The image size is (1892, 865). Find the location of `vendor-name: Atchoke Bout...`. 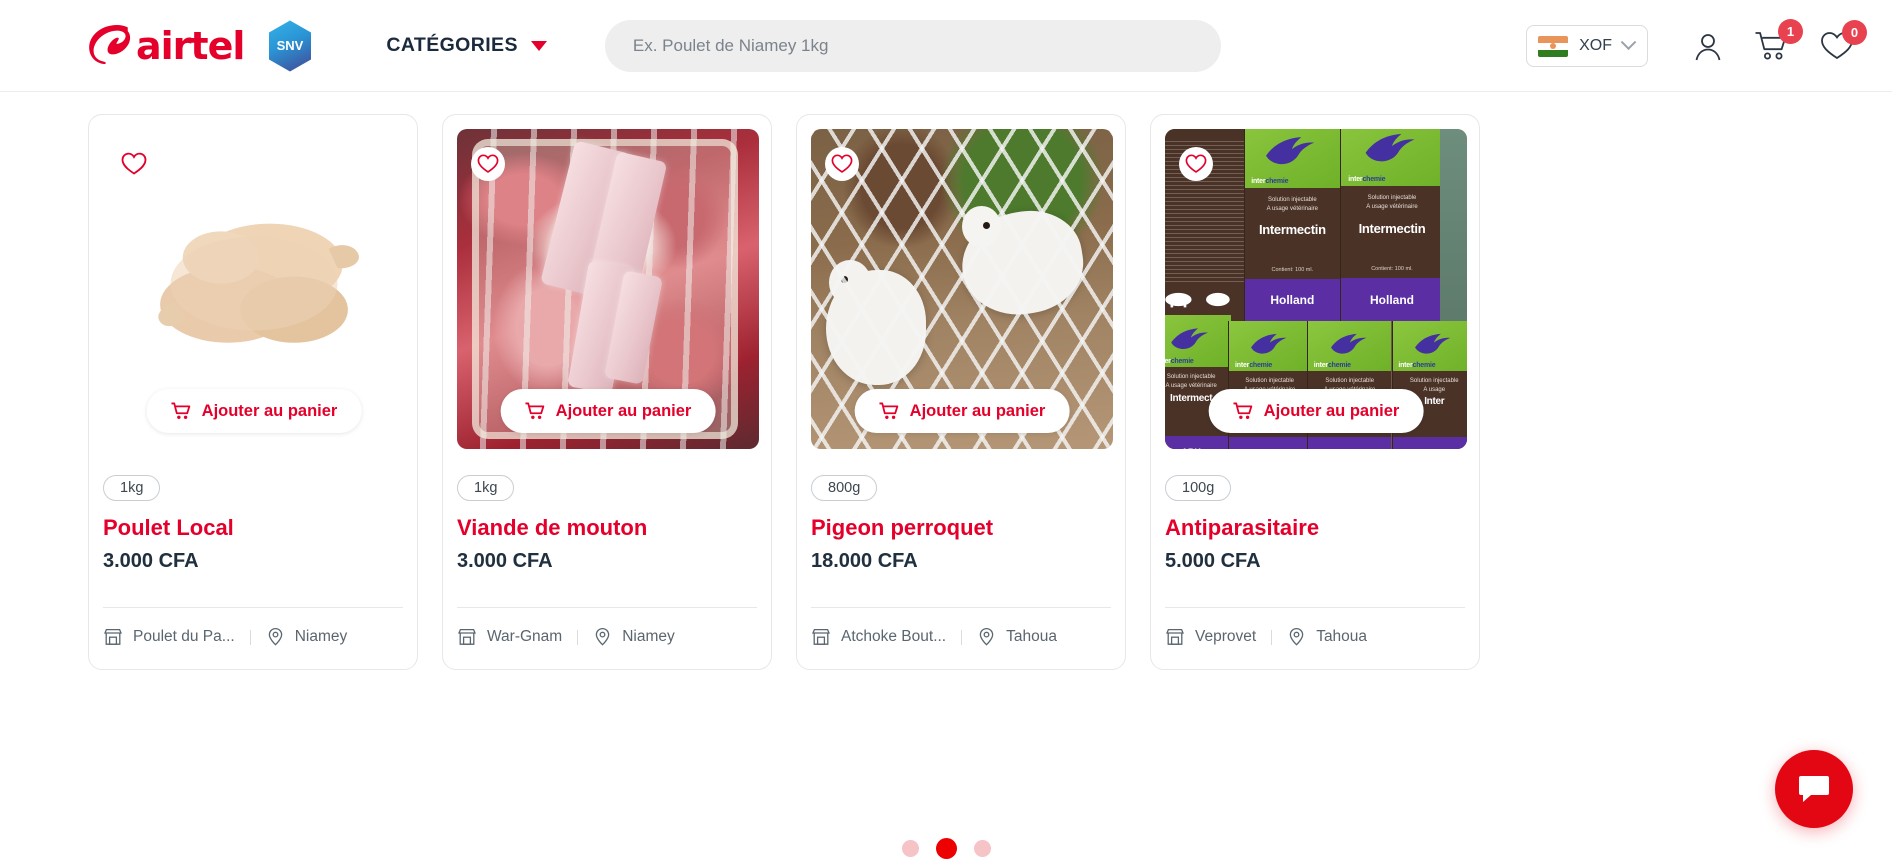

vendor-name: Atchoke Bout... is located at coordinates (894, 636).